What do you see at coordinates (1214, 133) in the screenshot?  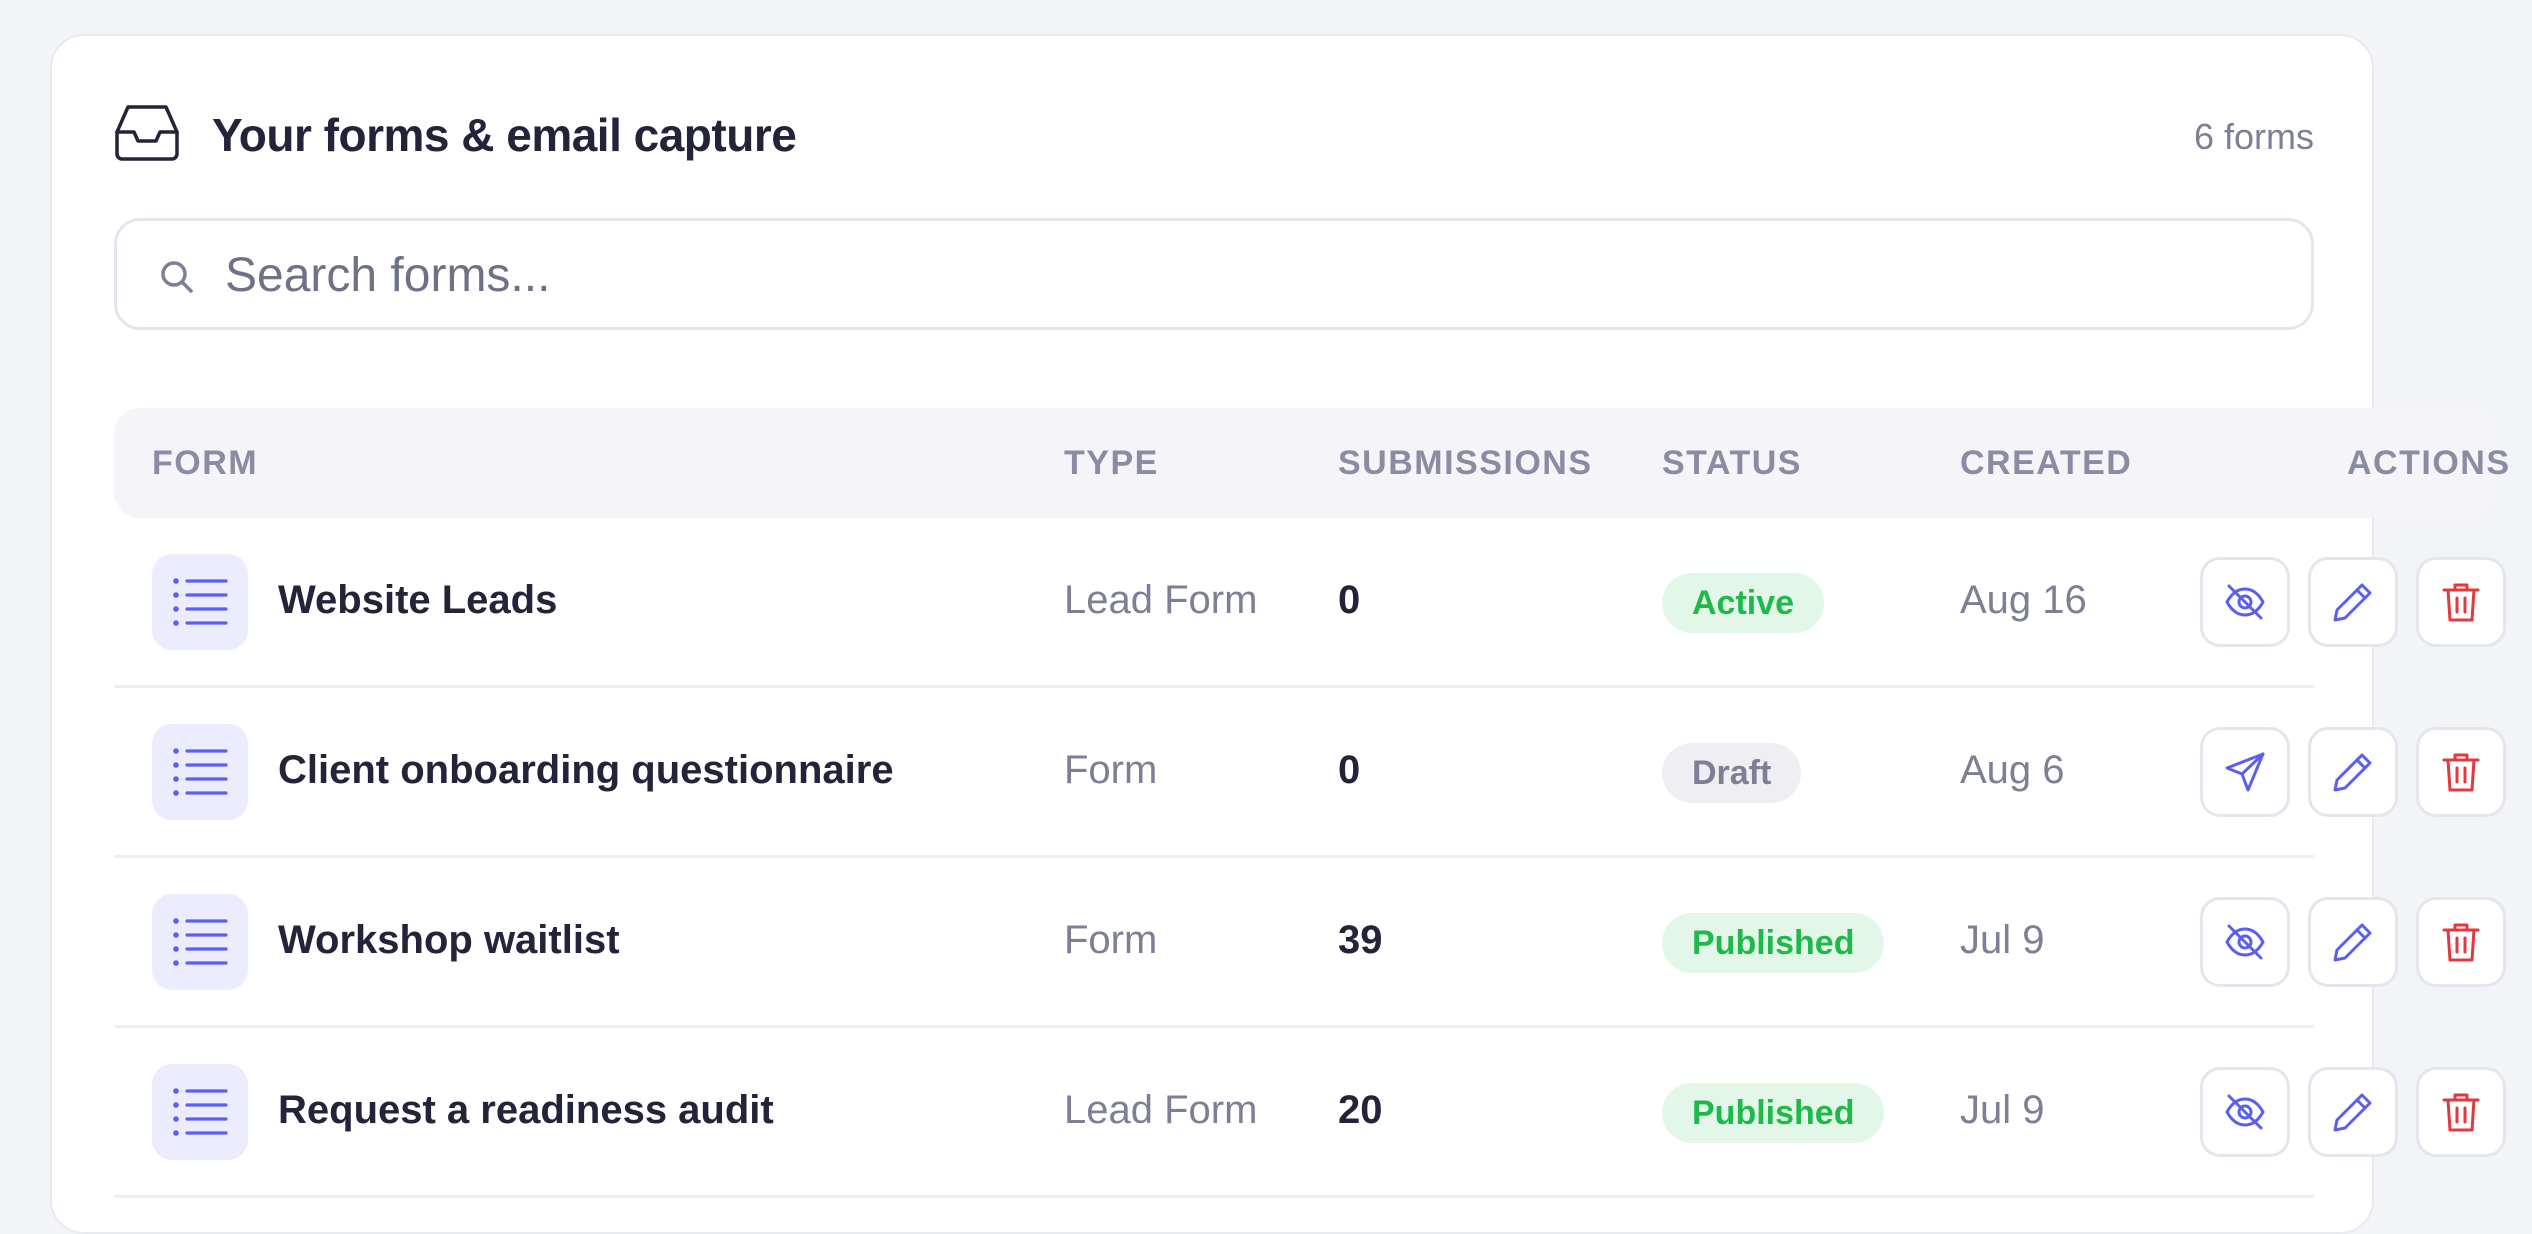 I see `card-header: Your forms & email capture 6 forms` at bounding box center [1214, 133].